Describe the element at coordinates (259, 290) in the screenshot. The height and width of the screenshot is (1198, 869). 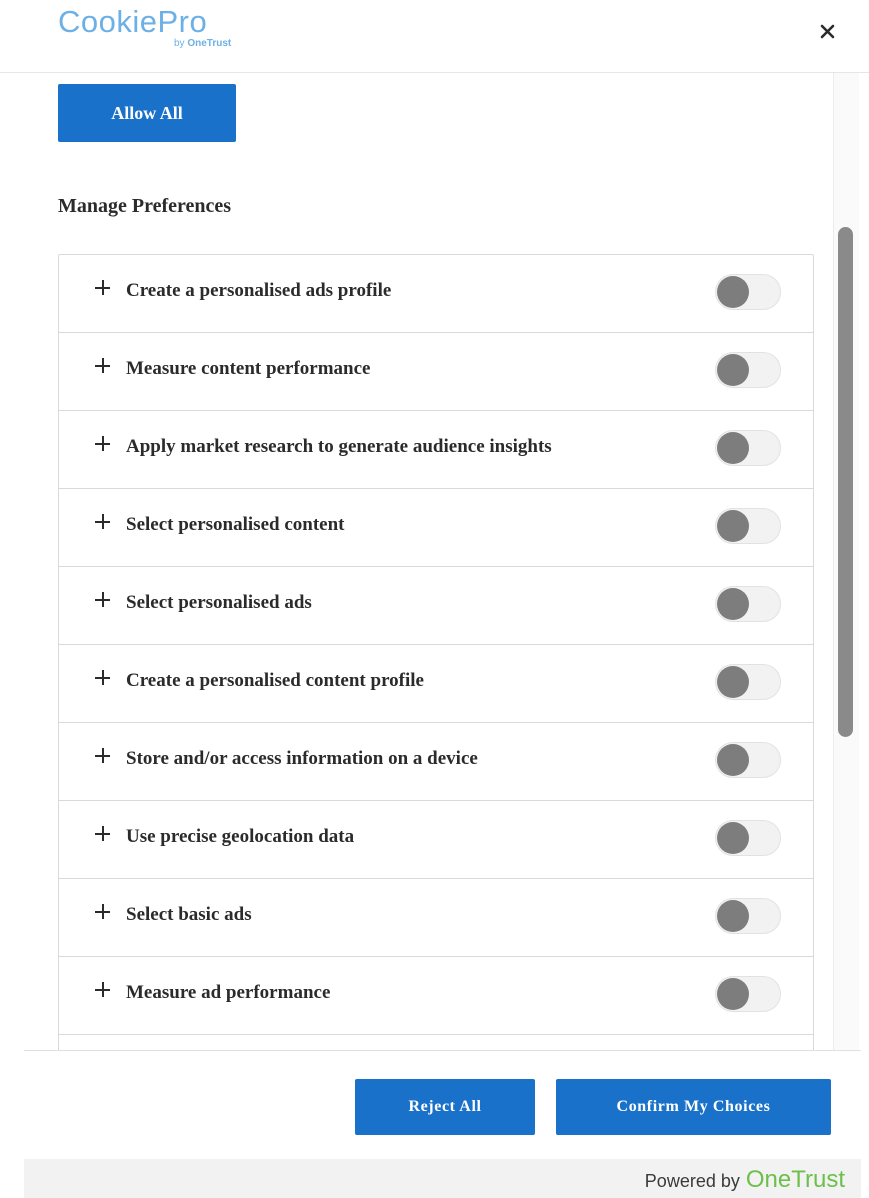
I see `preference-label: Create a personalised ads profile` at that location.